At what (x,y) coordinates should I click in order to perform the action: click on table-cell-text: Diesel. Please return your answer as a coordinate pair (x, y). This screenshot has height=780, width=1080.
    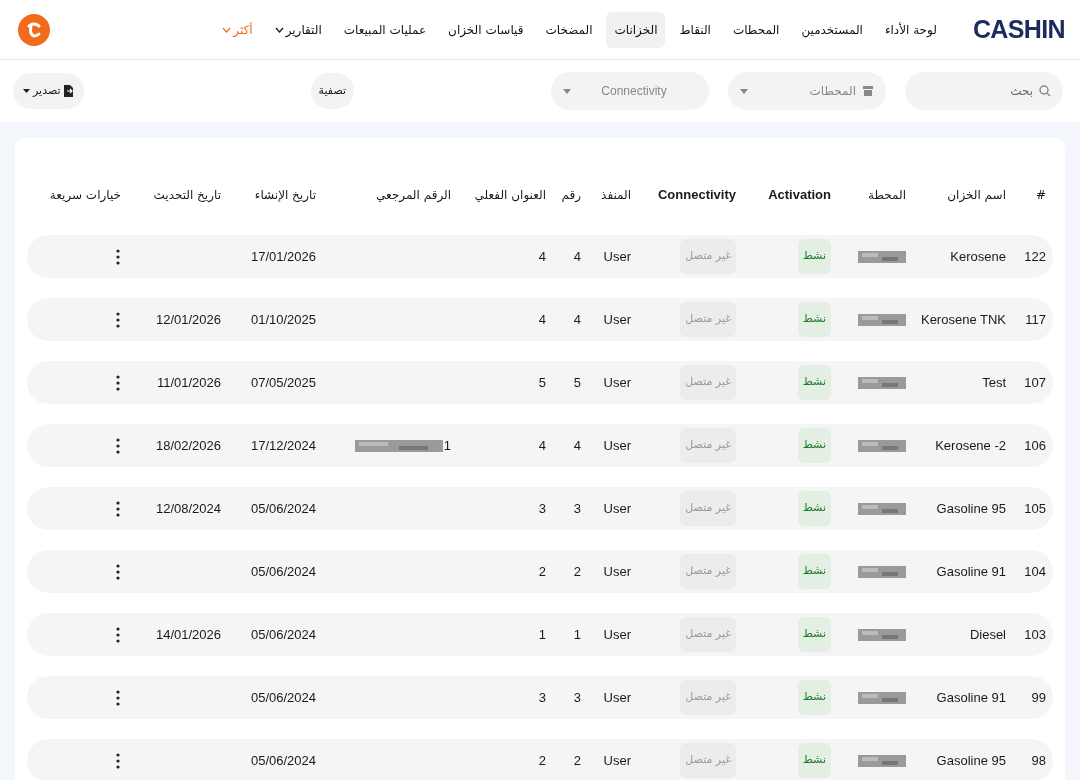
    Looking at the image, I should click on (987, 634).